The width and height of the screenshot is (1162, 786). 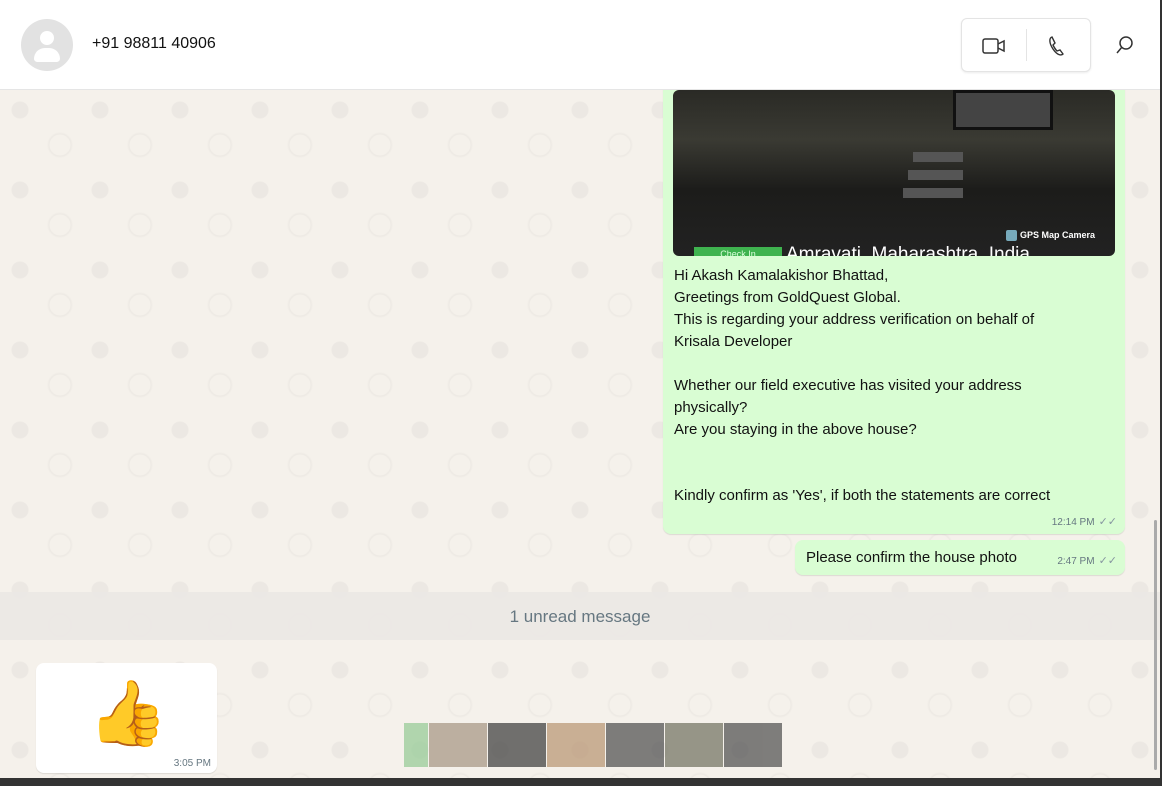 What do you see at coordinates (908, 250) in the screenshot?
I see `photo-location: Amravati, Maharashtra, India` at bounding box center [908, 250].